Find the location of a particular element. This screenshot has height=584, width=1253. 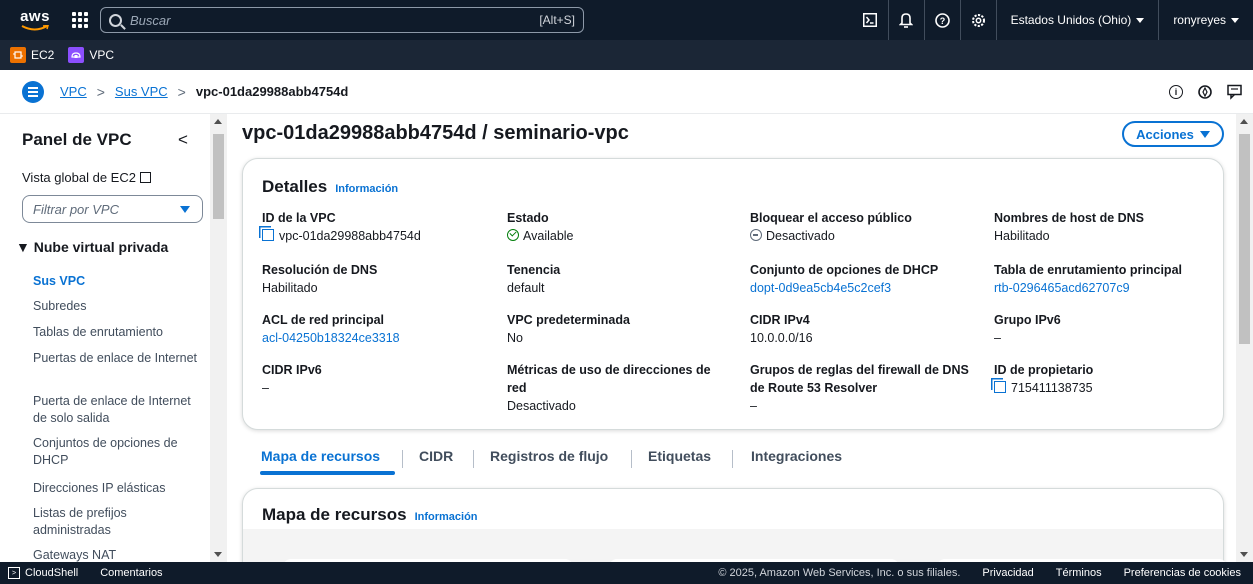

search-box: [Alt+S] is located at coordinates (342, 20).